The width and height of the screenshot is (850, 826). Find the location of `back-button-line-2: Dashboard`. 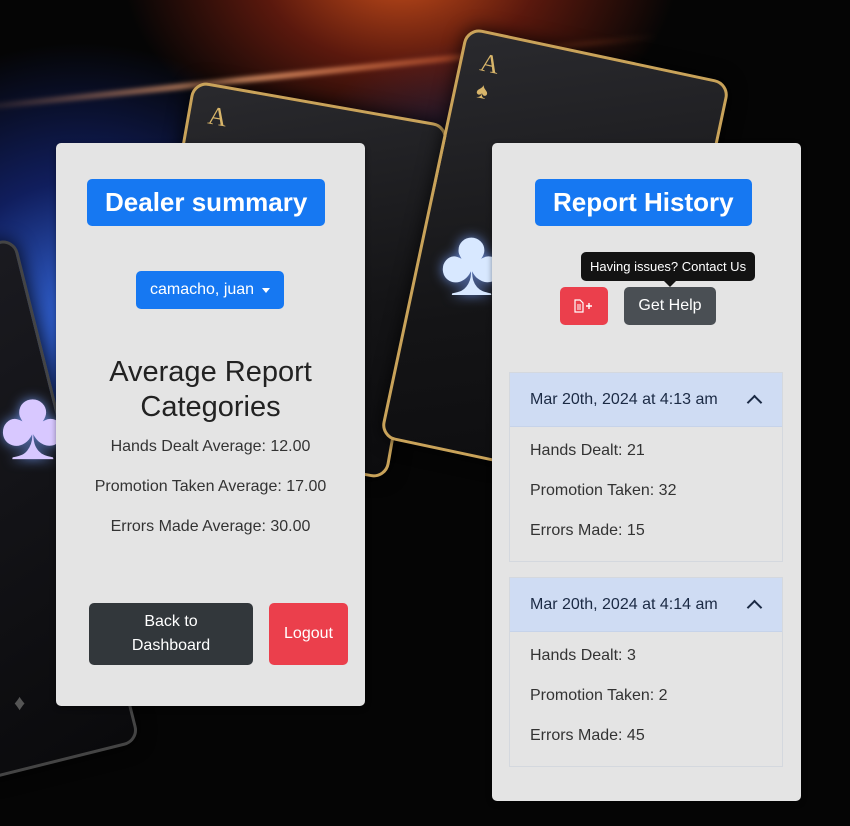

back-button-line-2: Dashboard is located at coordinates (171, 645).